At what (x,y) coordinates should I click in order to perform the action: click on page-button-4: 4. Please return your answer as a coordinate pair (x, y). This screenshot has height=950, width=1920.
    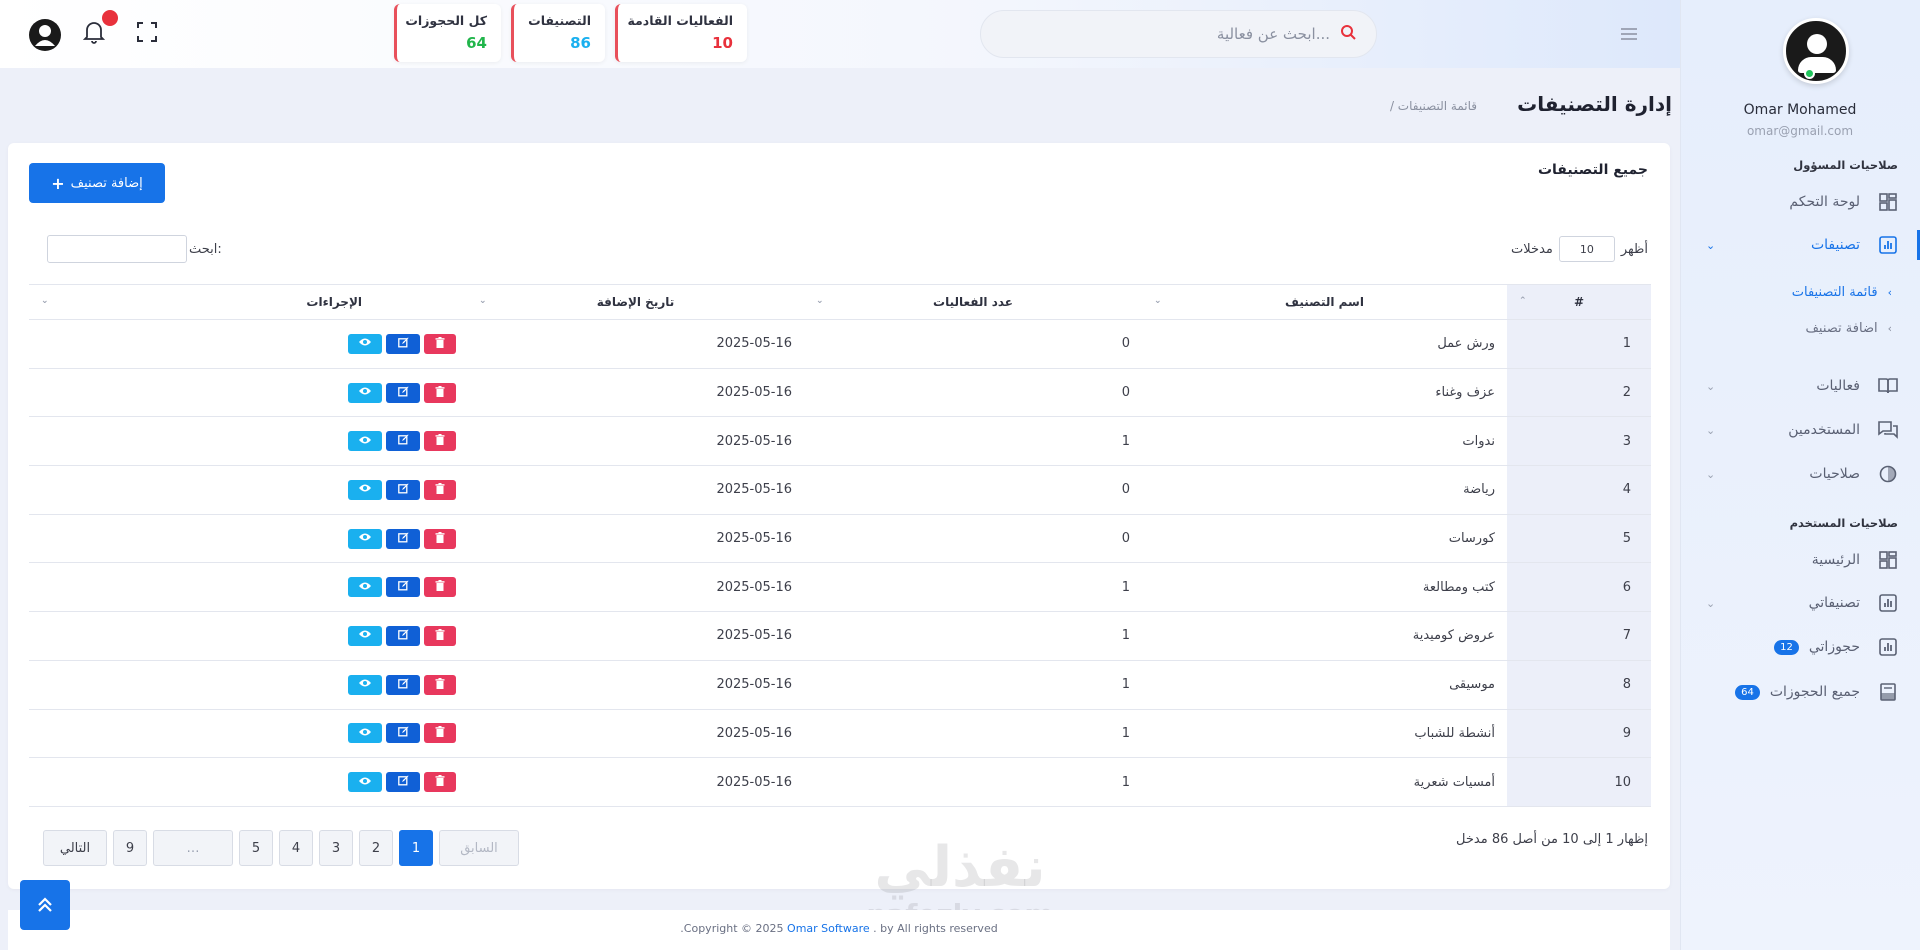
    Looking at the image, I should click on (296, 848).